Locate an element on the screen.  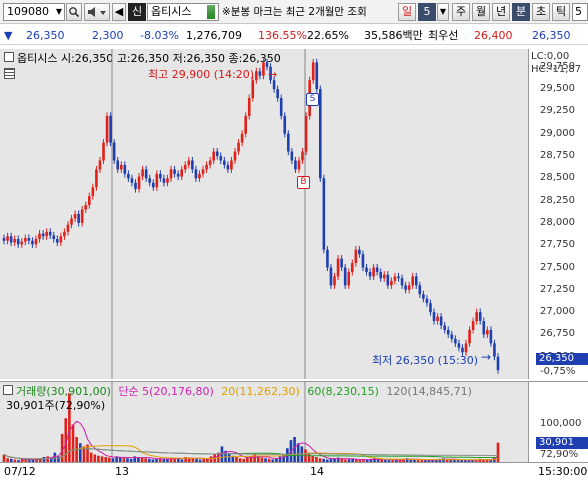
period-tab-minute: 분 is located at coordinates (521, 12).